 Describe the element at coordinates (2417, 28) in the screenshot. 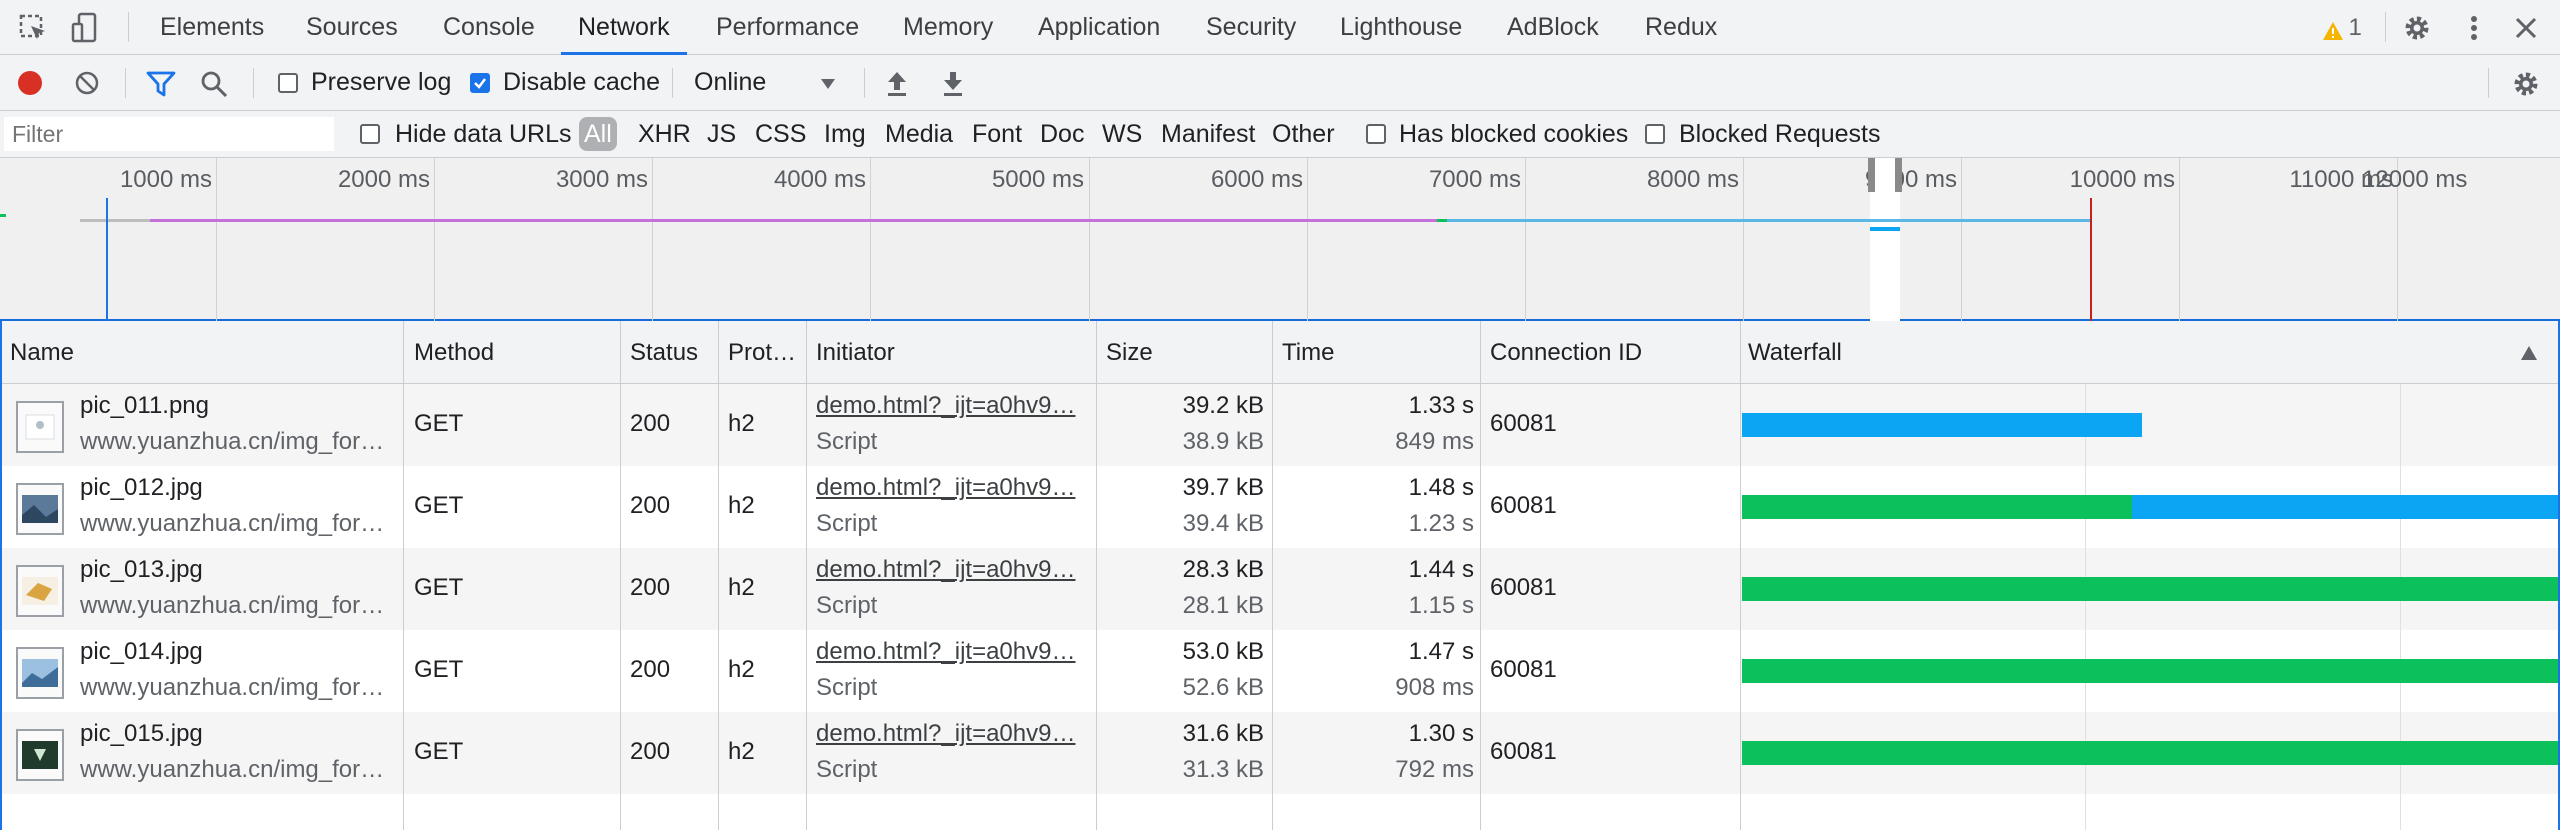

I see `settings-gear-icon` at that location.